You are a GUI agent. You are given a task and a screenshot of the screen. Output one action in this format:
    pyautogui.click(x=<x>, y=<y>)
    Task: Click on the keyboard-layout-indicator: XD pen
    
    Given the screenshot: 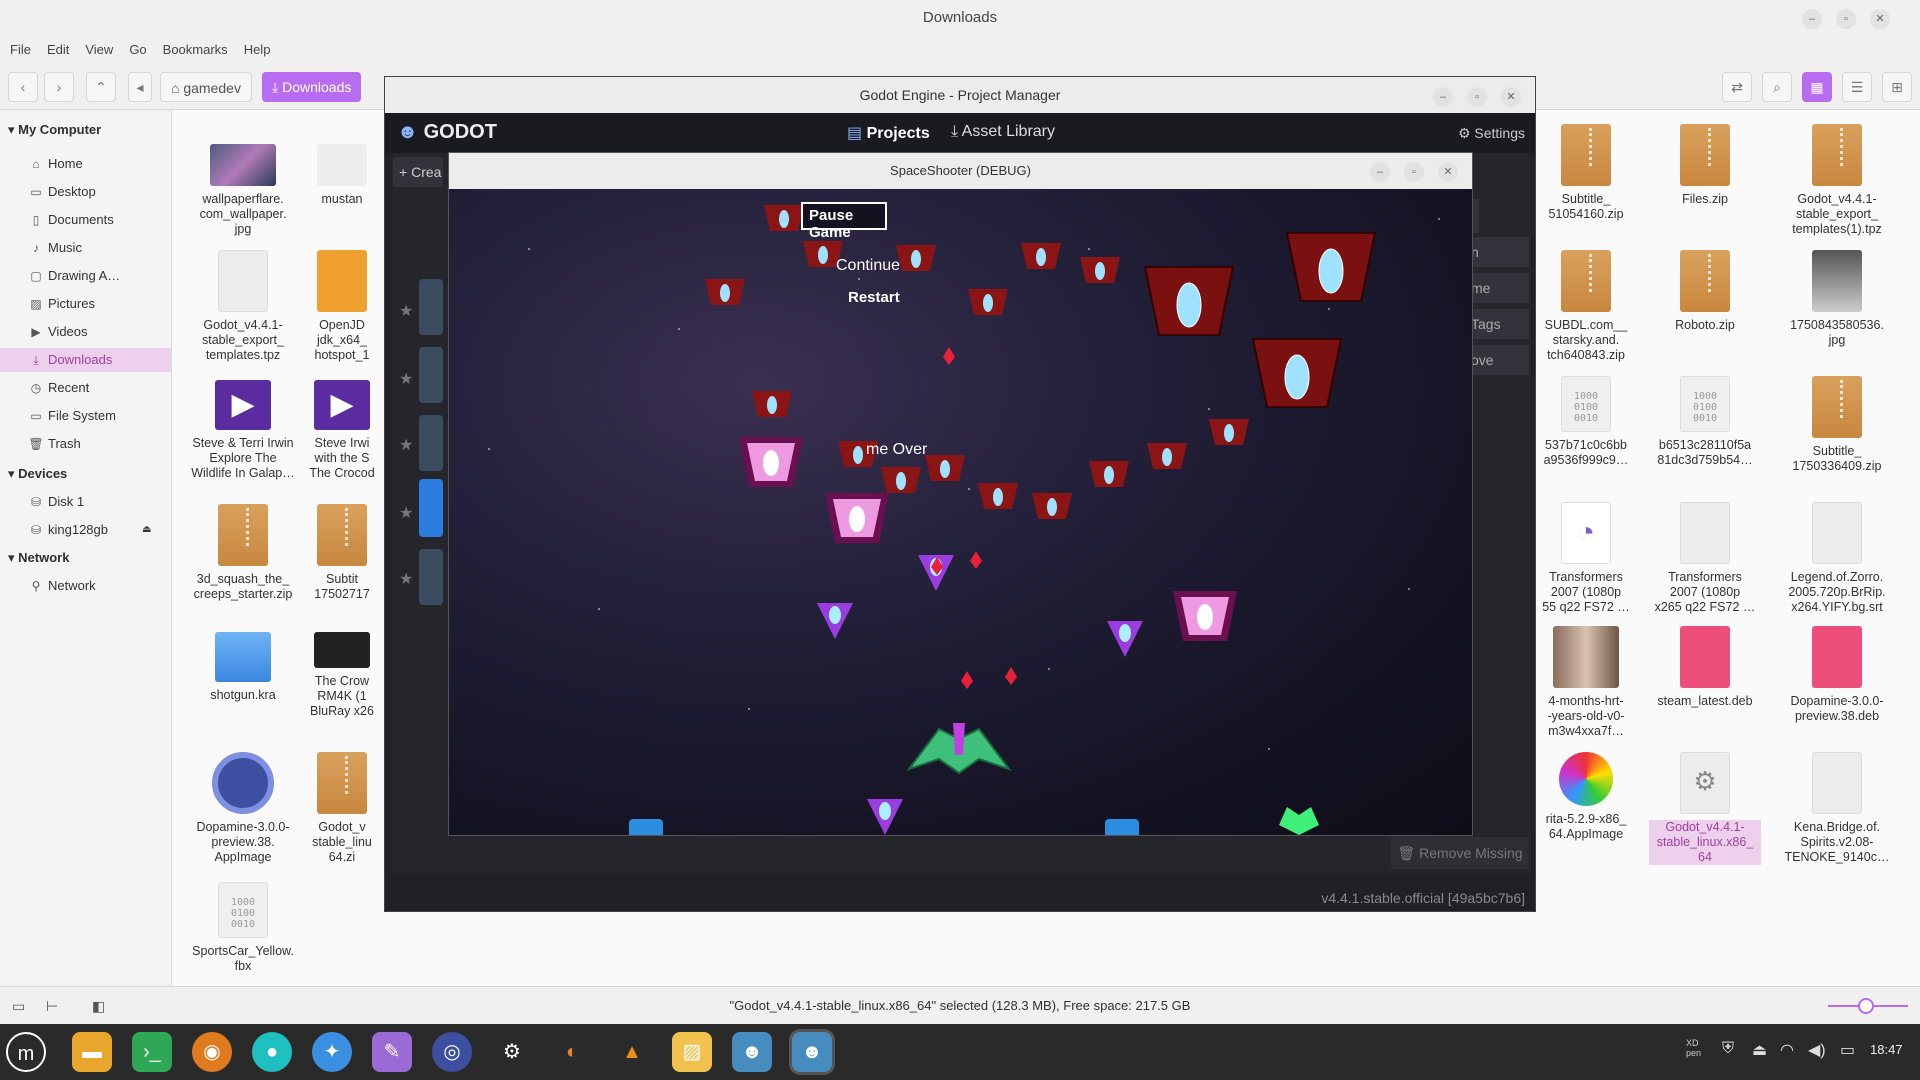 What is the action you would take?
    pyautogui.click(x=1693, y=1048)
    